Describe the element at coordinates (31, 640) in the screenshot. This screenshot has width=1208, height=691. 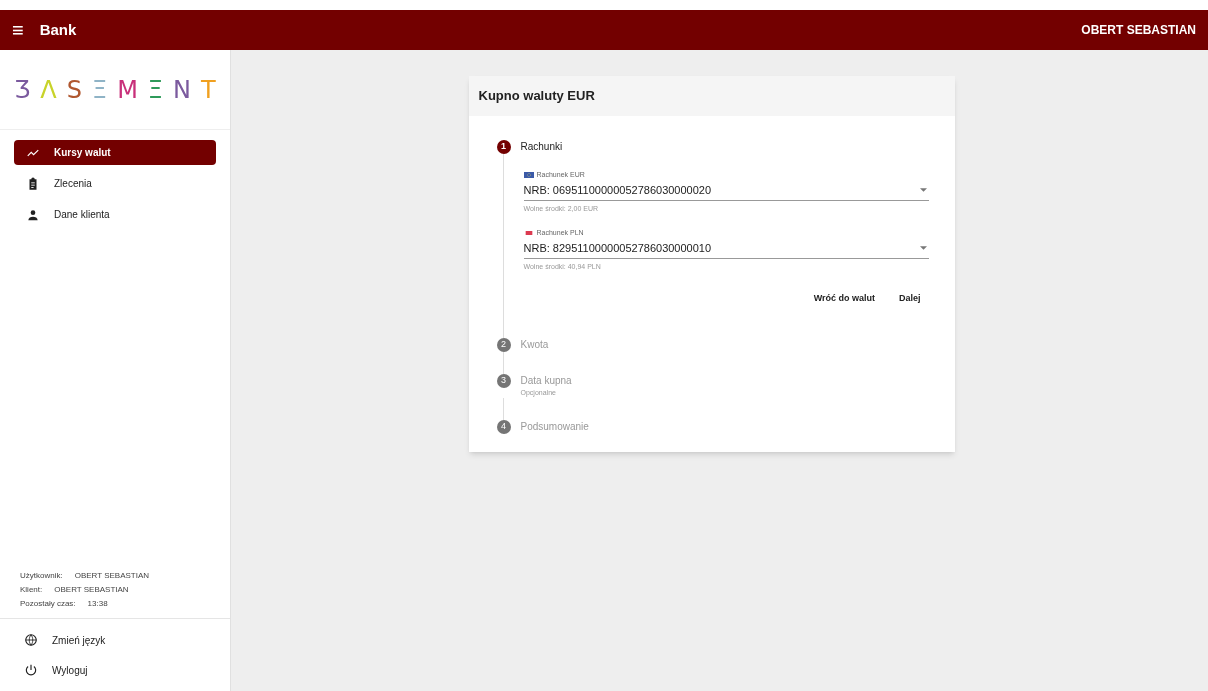
I see `globe-icon` at that location.